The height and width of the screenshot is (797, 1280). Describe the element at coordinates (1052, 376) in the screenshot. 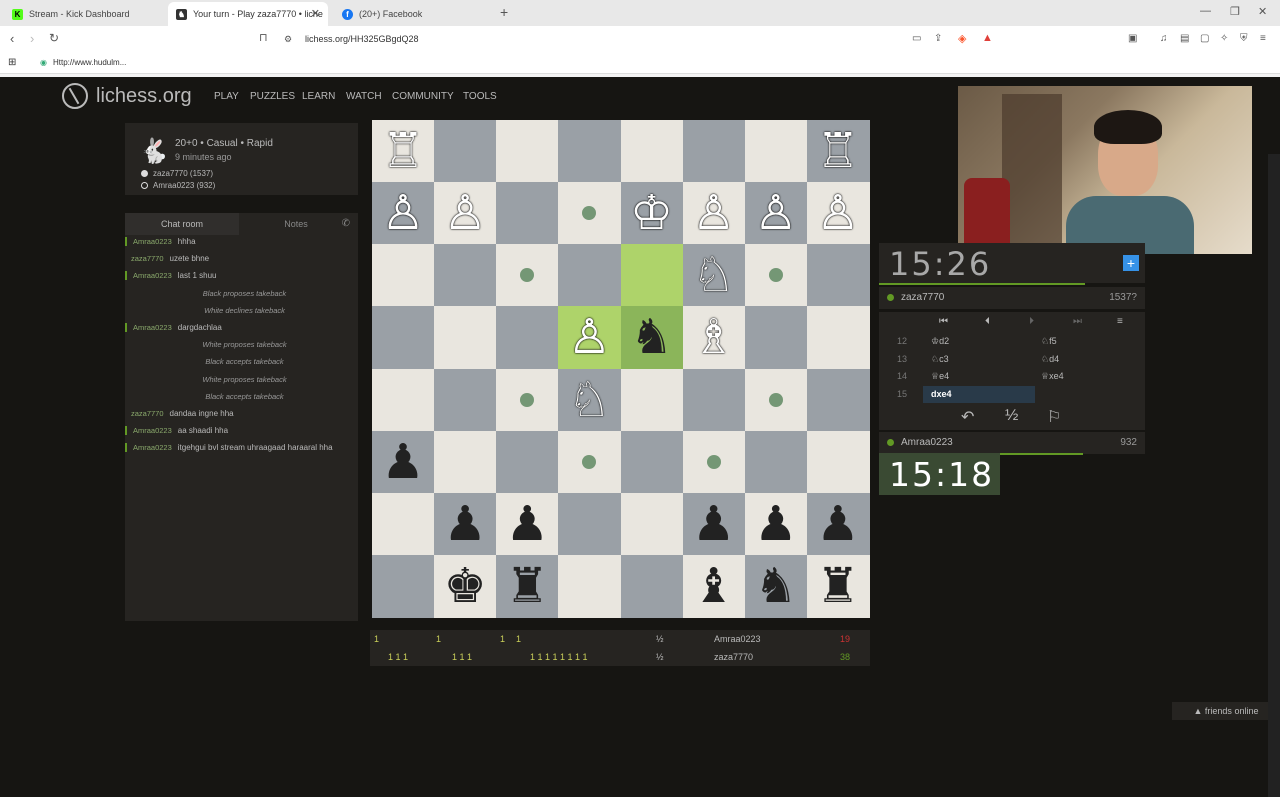

I see `black-move: ♕xe4` at that location.